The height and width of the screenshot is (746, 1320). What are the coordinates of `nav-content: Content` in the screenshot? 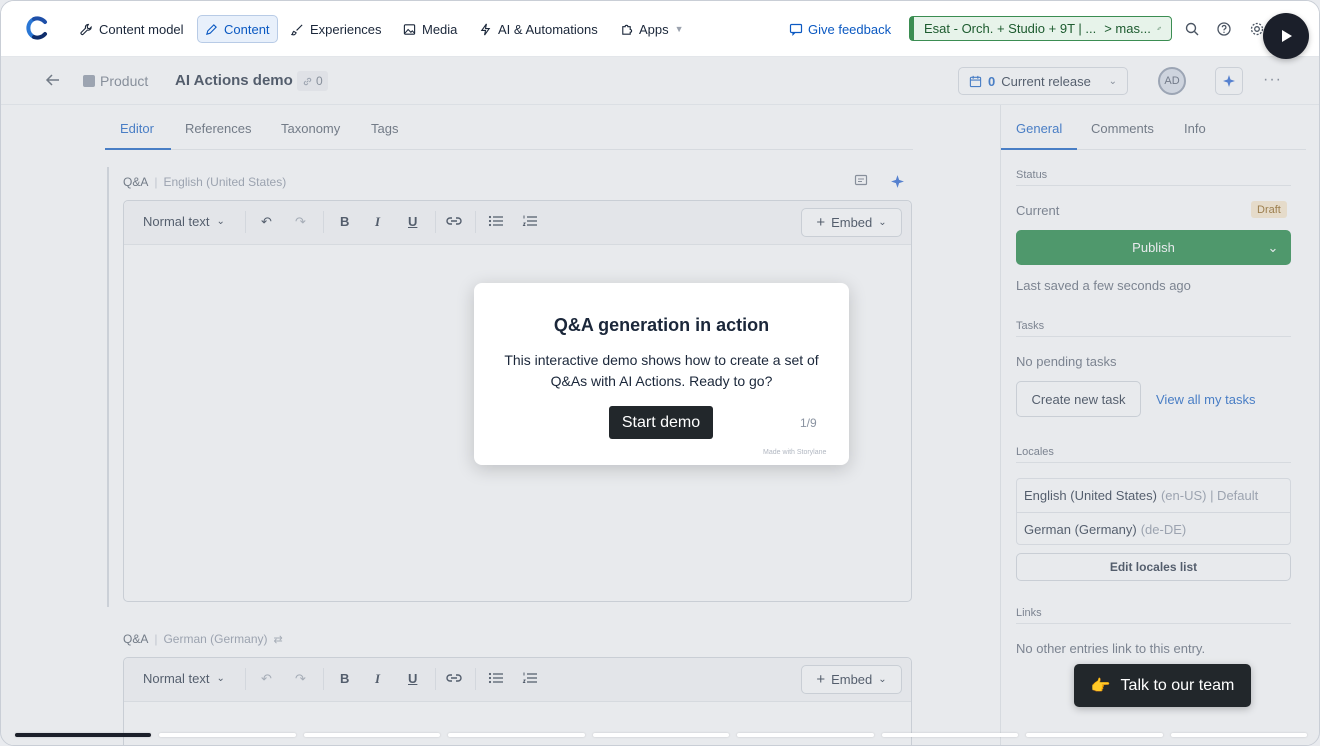 It's located at (237, 29).